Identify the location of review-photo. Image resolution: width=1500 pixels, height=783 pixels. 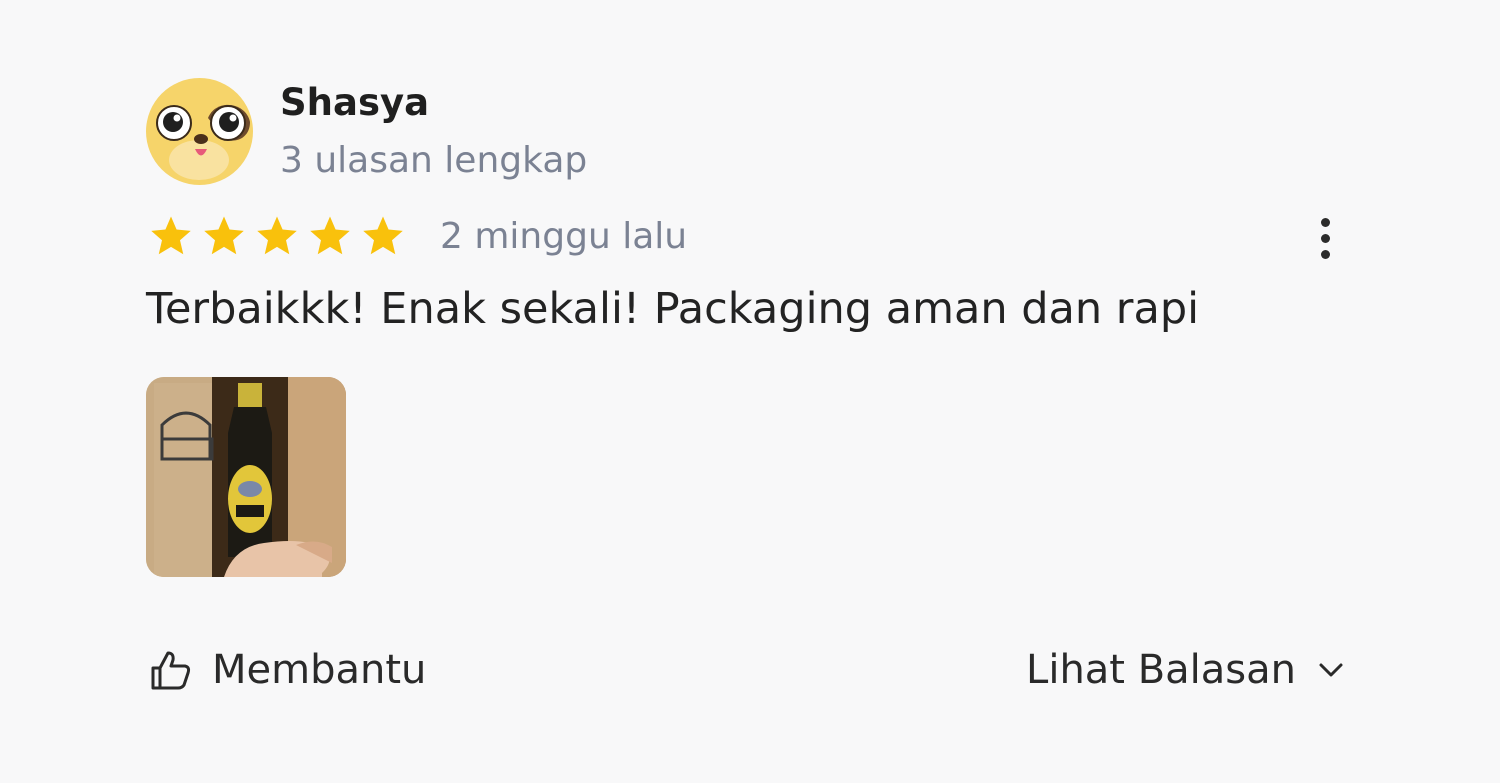
(246, 477).